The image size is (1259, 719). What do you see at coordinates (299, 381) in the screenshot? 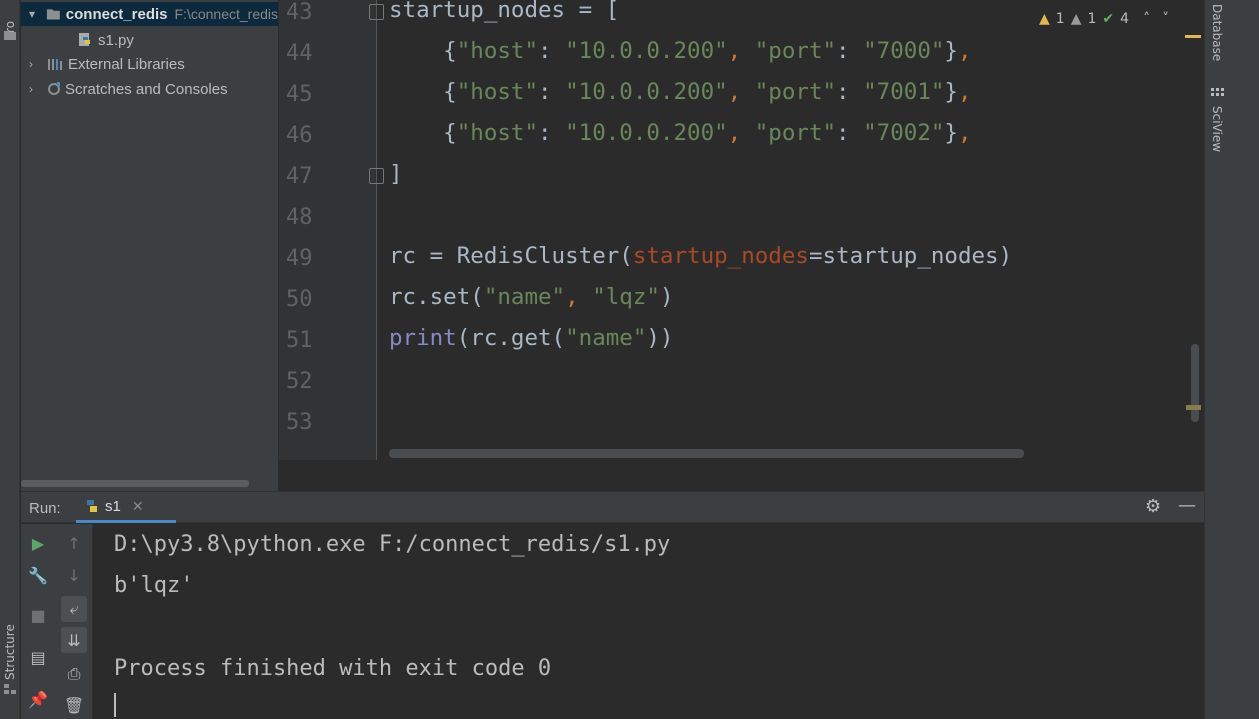
I see `line-number: 52` at bounding box center [299, 381].